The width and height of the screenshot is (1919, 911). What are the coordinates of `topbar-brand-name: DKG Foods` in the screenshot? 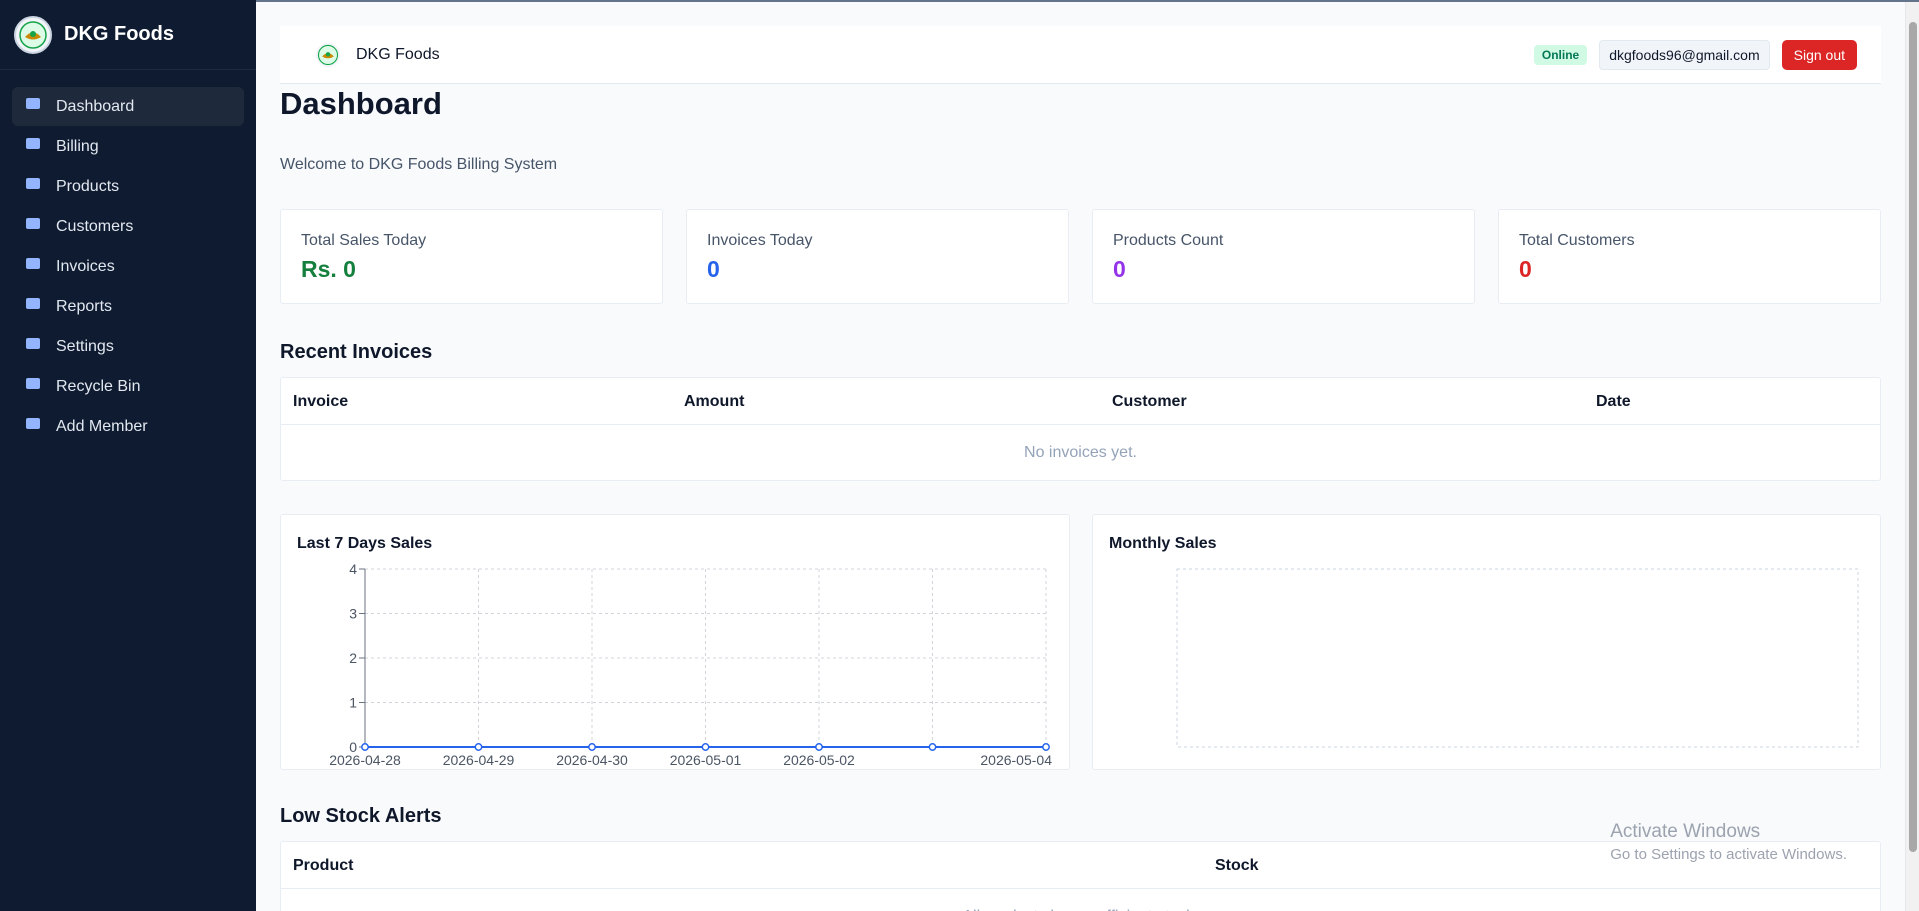 It's located at (398, 54).